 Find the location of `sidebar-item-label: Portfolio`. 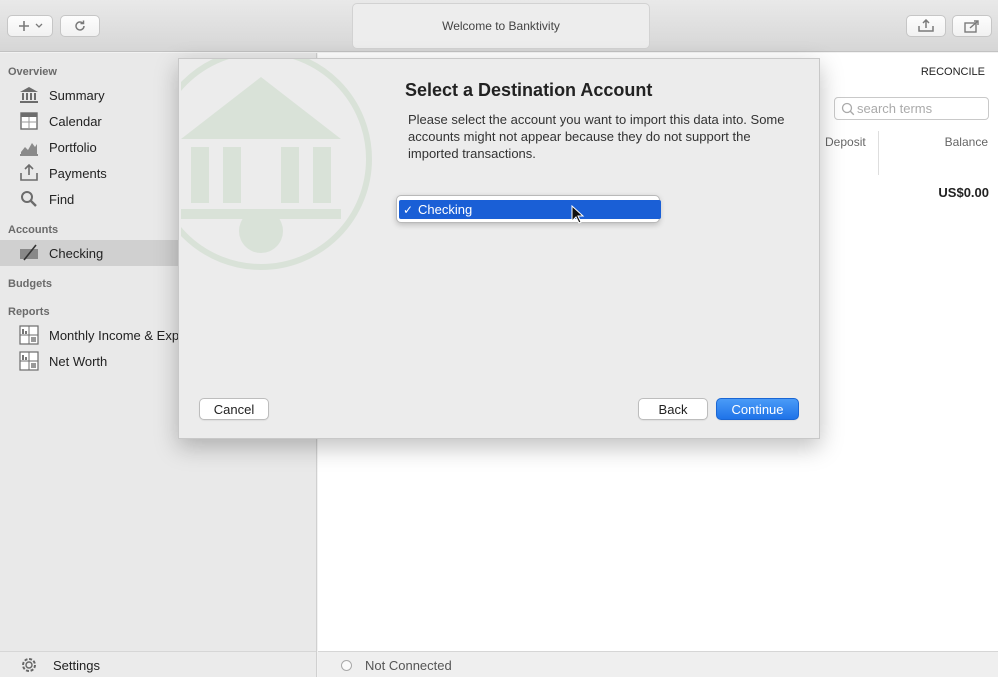

sidebar-item-label: Portfolio is located at coordinates (73, 147).